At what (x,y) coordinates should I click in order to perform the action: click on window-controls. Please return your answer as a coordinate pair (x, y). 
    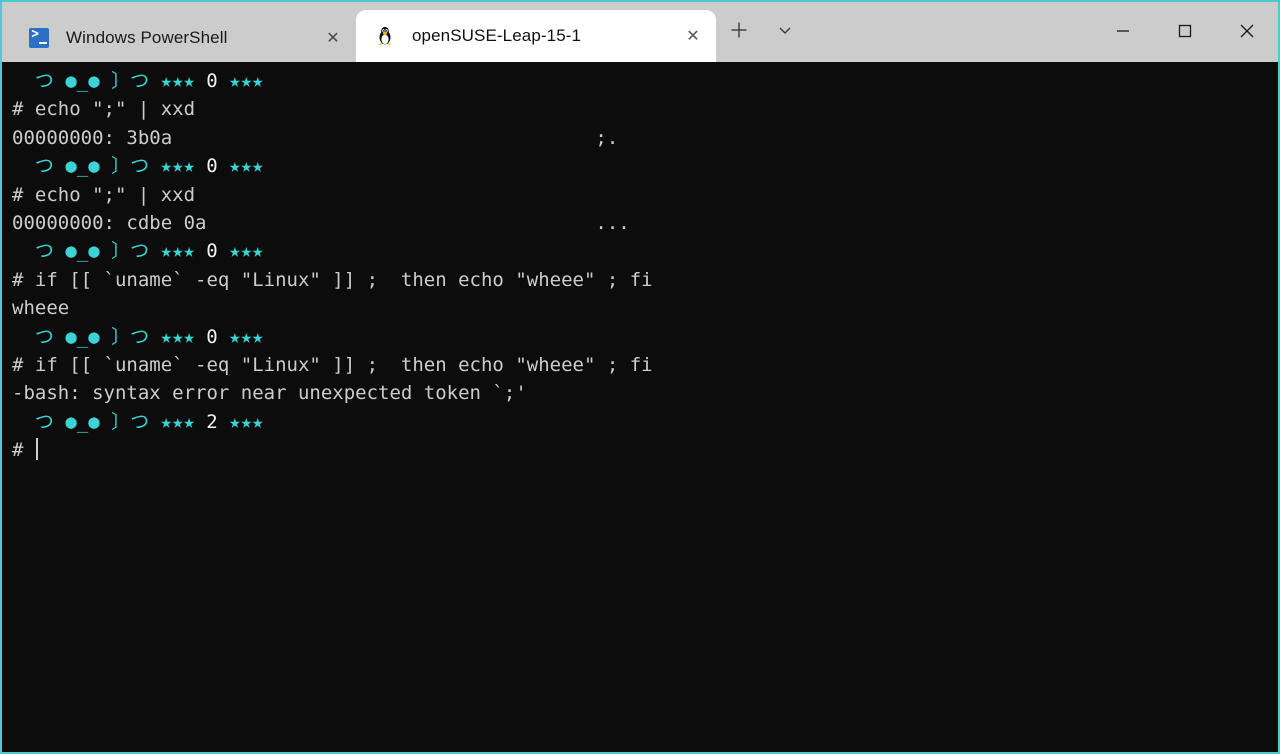
    Looking at the image, I should click on (1185, 31).